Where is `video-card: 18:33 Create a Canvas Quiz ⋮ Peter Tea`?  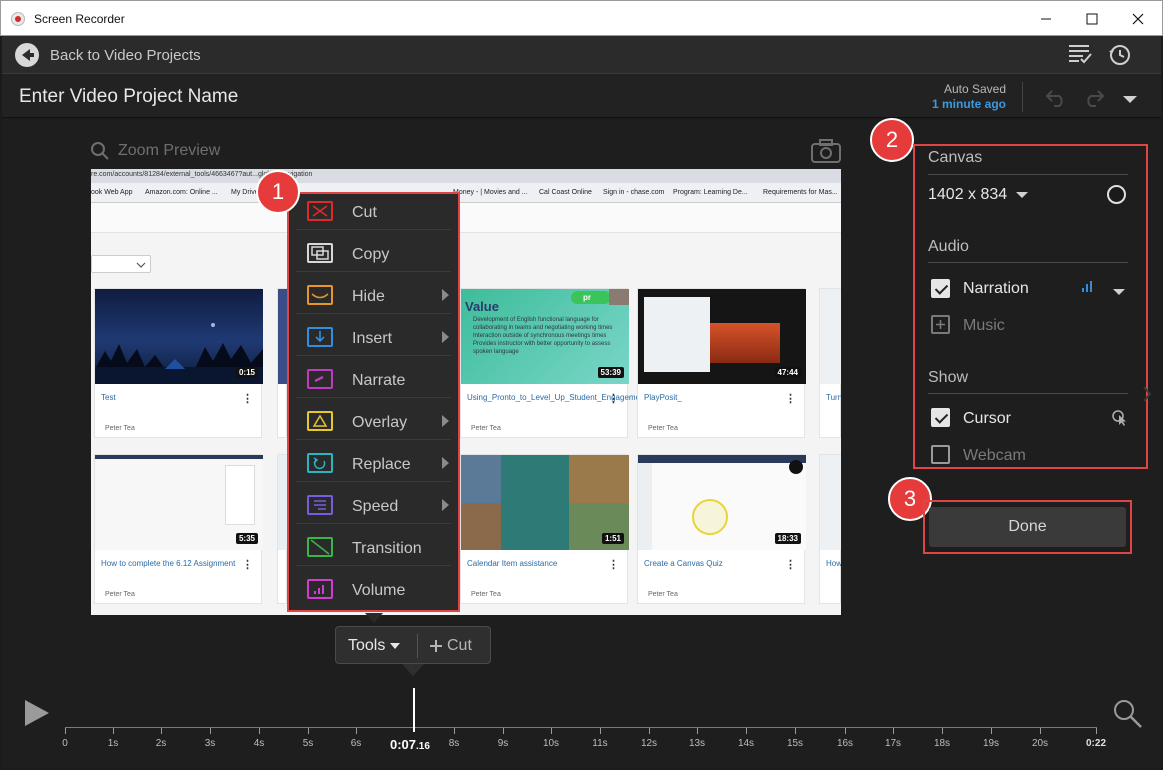
video-card: 18:33 Create a Canvas Quiz ⋮ Peter Tea is located at coordinates (721, 529).